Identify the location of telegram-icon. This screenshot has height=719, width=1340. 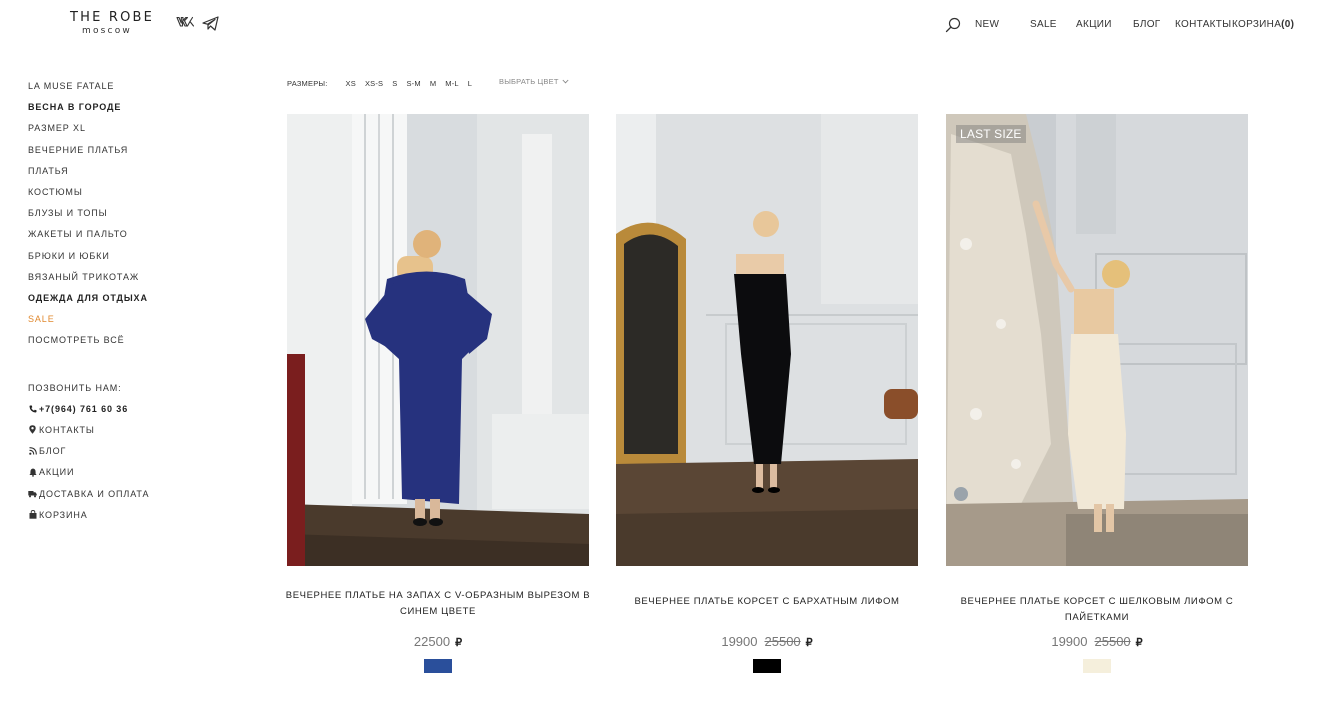
(210, 23).